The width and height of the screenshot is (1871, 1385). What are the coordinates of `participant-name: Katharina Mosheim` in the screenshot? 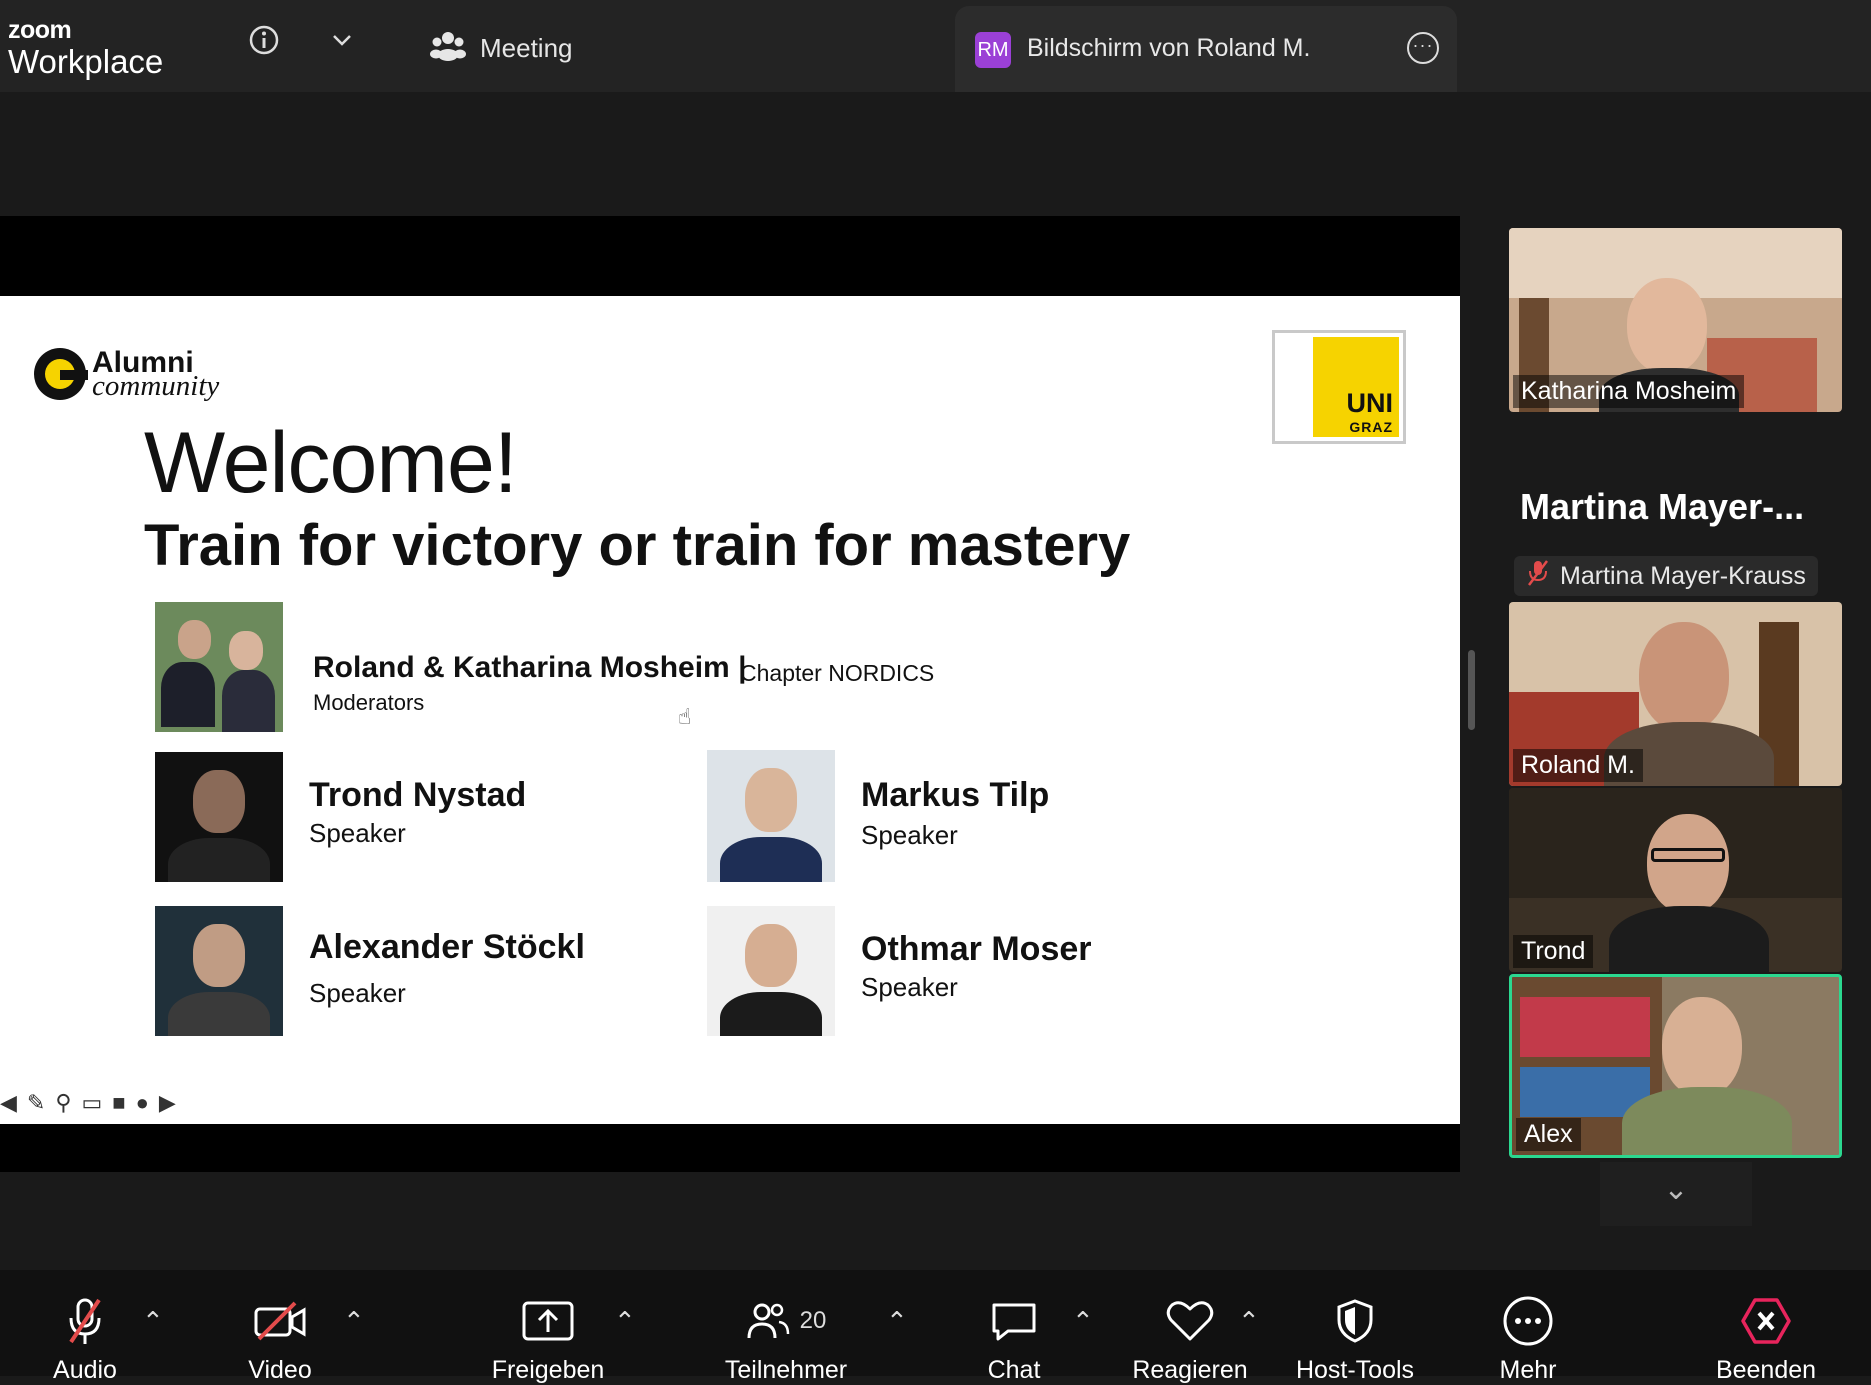 It's located at (1629, 391).